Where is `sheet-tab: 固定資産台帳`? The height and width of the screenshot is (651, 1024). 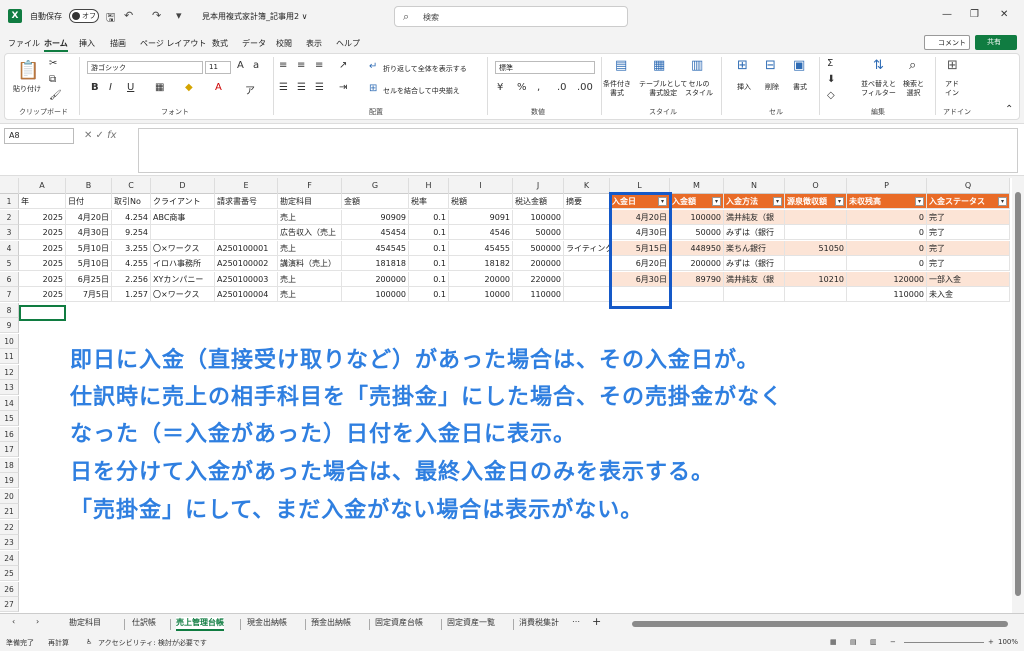 sheet-tab: 固定資産台帳 is located at coordinates (399, 622).